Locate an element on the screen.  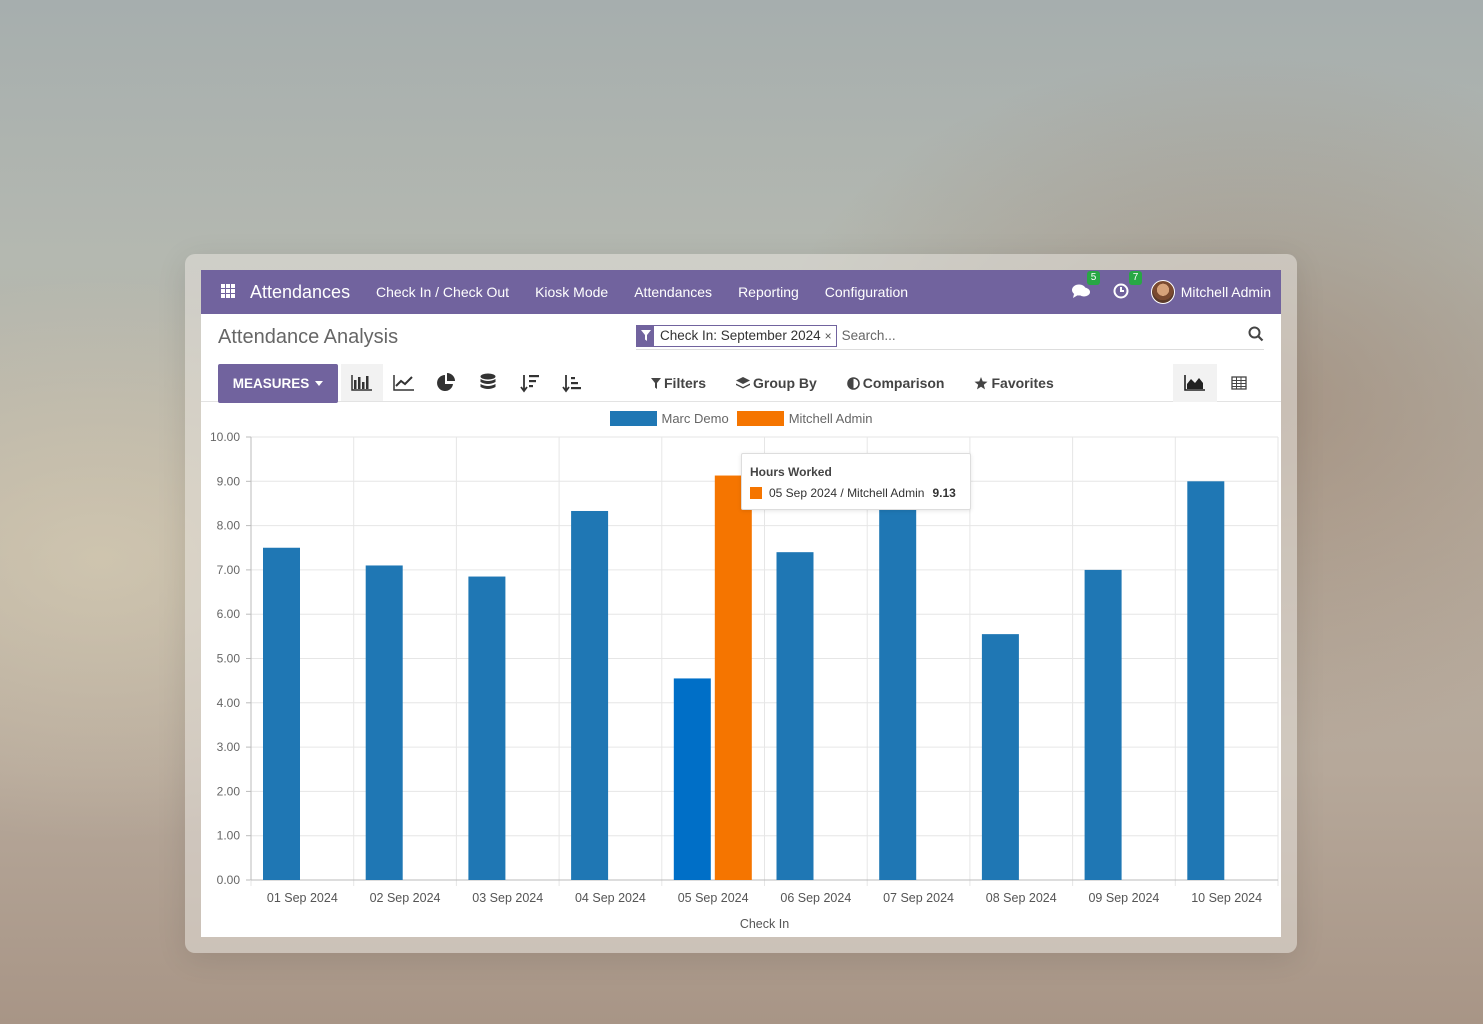
messages-button: 5 is located at coordinates (1086, 286).